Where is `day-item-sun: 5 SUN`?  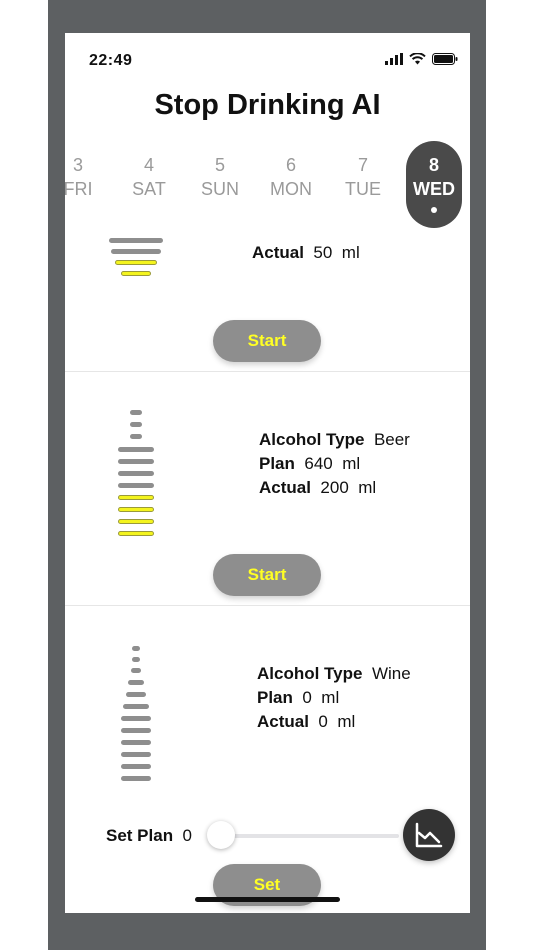 day-item-sun: 5 SUN is located at coordinates (220, 177).